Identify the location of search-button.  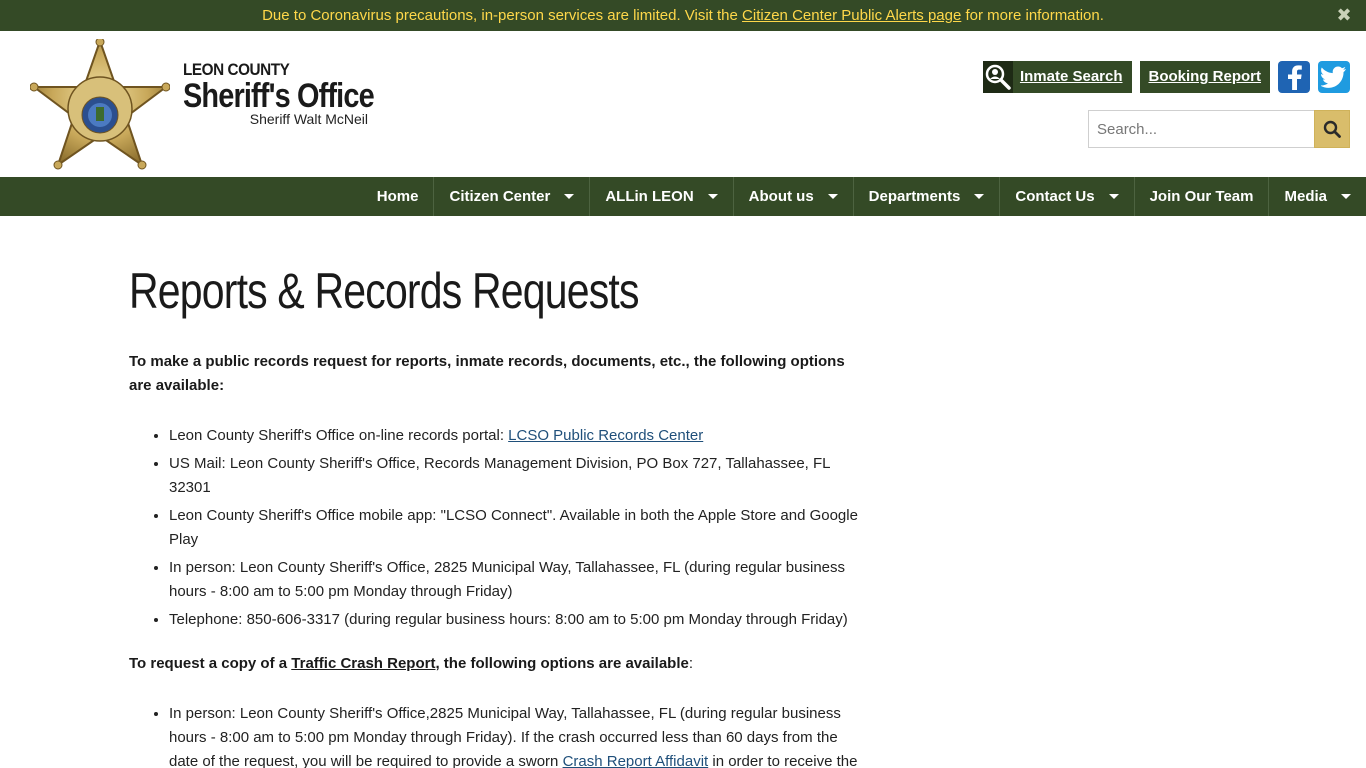
(1332, 129).